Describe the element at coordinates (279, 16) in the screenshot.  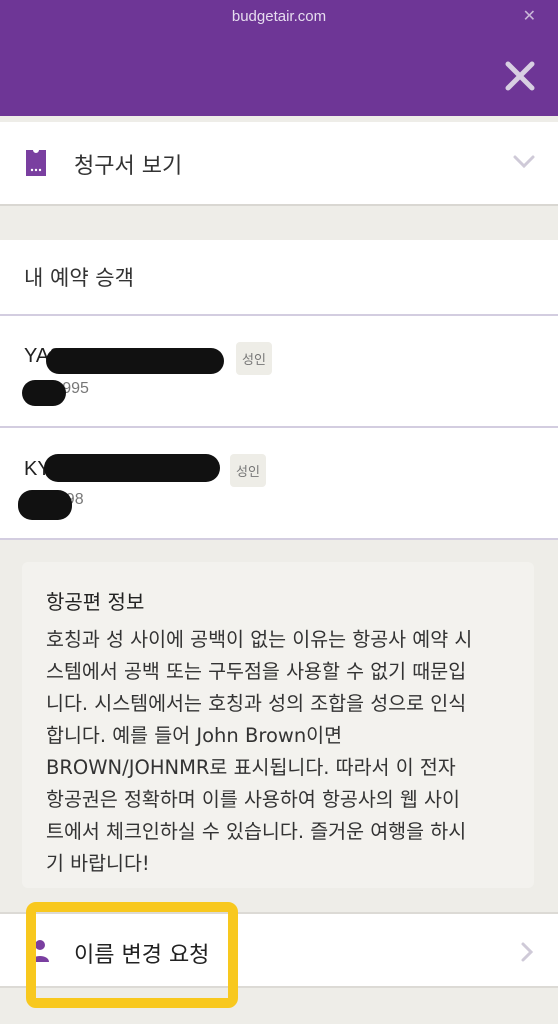
I see `browser-domain: budgetair.com` at that location.